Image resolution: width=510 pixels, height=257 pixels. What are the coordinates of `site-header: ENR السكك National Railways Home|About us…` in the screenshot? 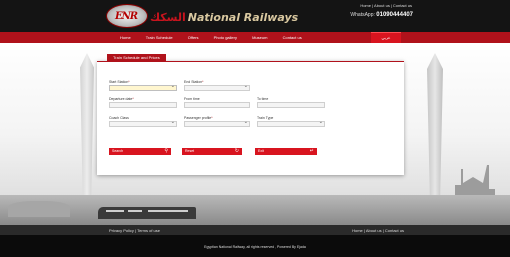 It's located at (255, 16).